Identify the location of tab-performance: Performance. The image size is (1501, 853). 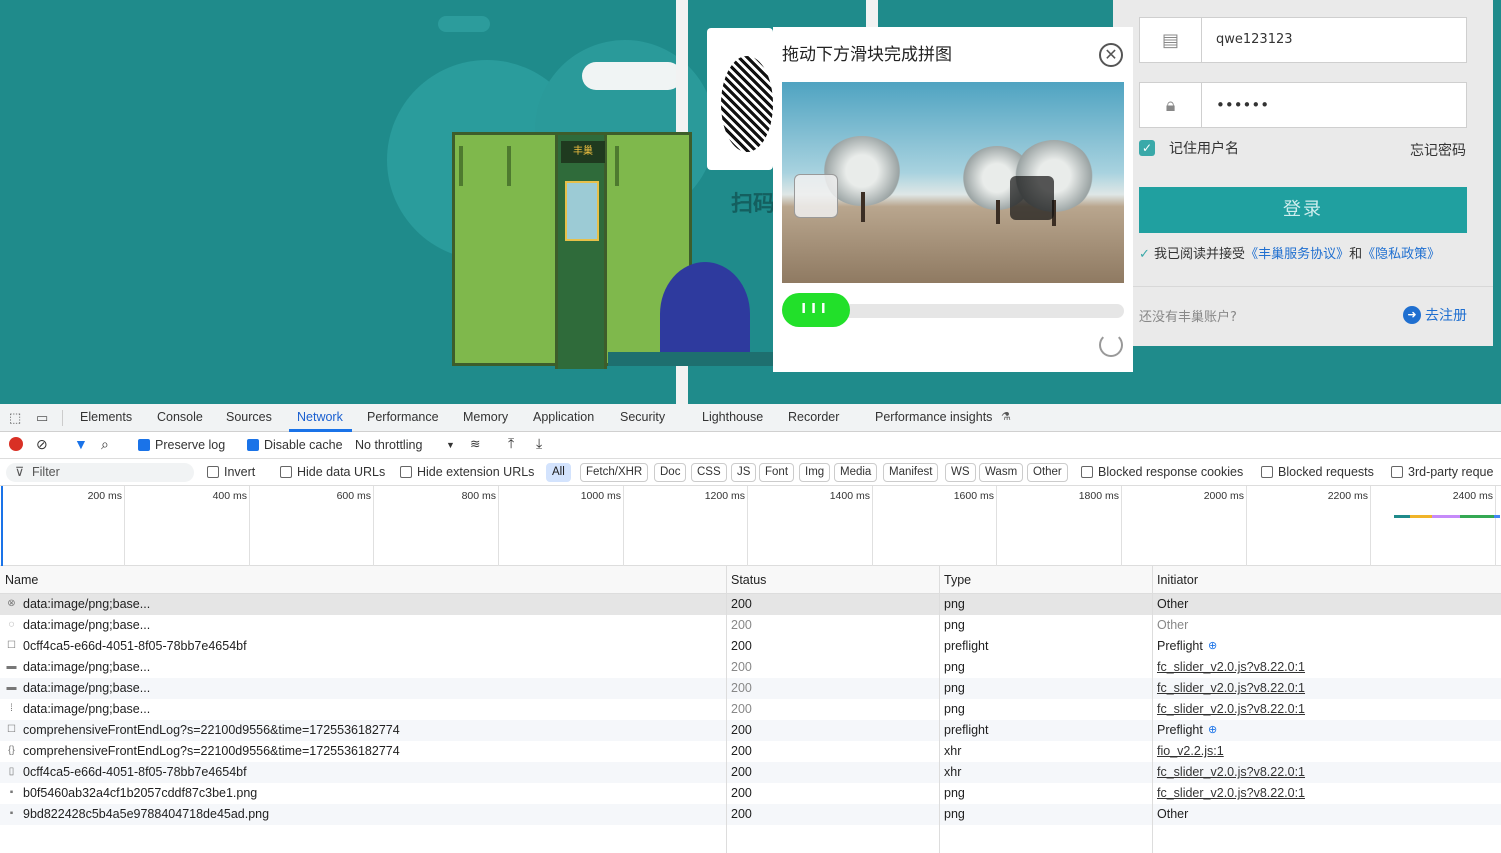
(403, 417).